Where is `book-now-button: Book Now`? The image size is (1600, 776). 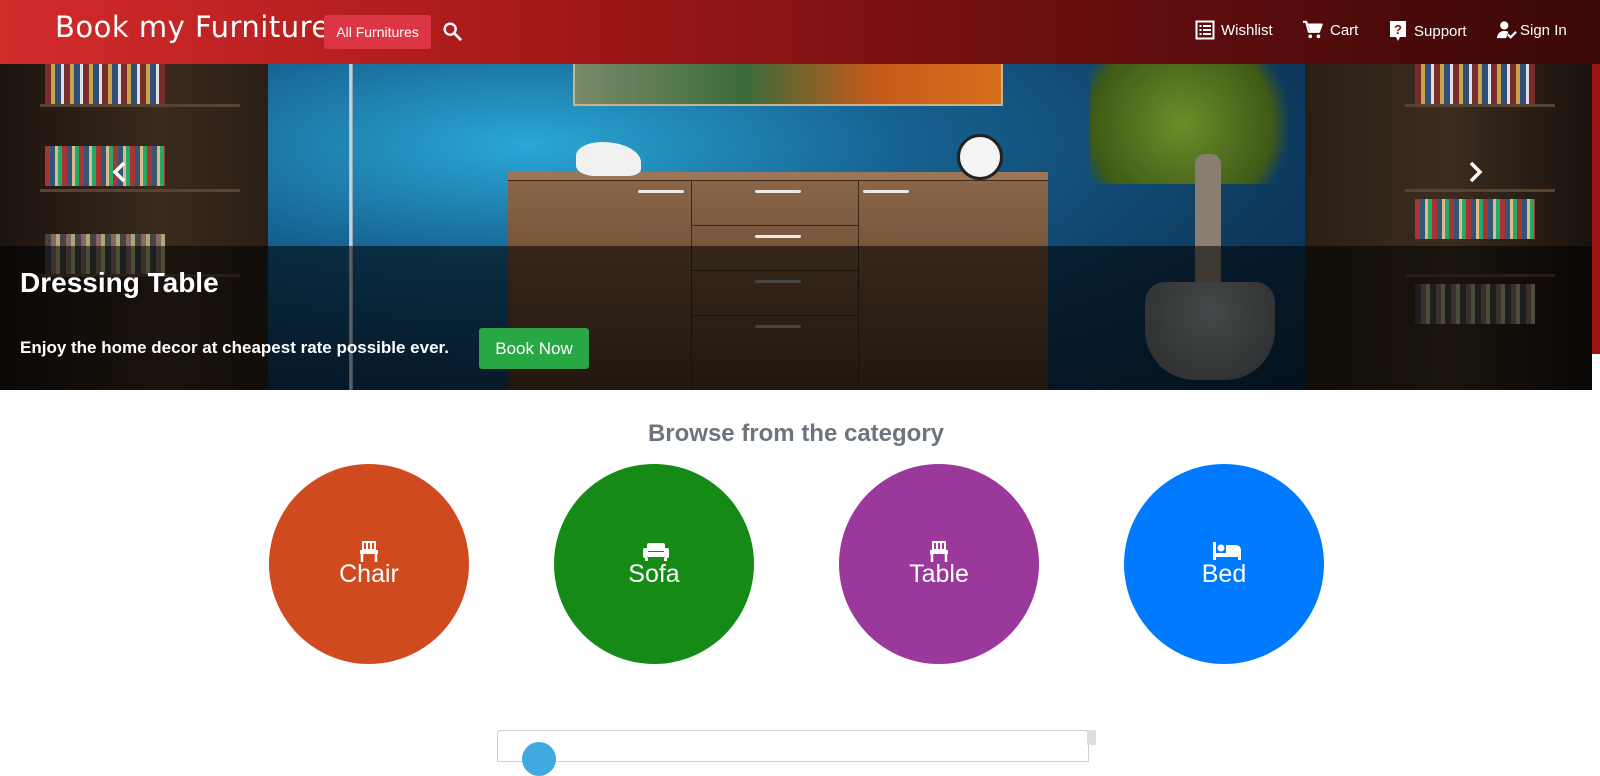 book-now-button: Book Now is located at coordinates (534, 348).